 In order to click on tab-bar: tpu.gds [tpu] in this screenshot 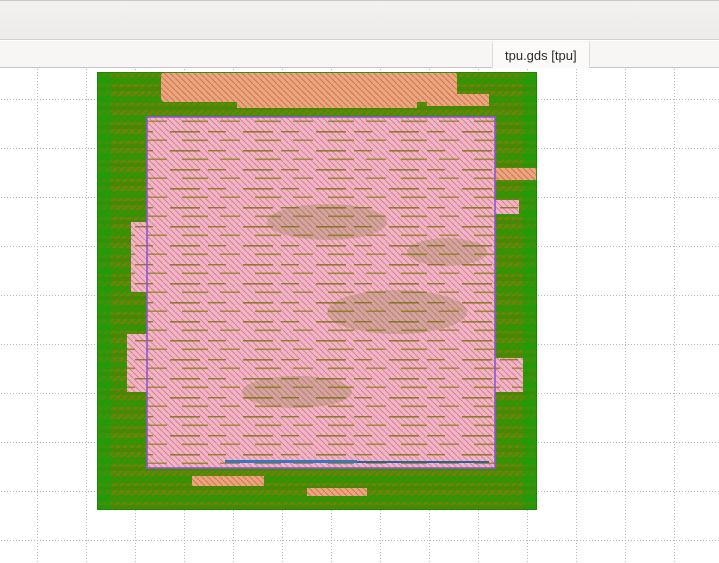, I will do `click(359, 54)`.